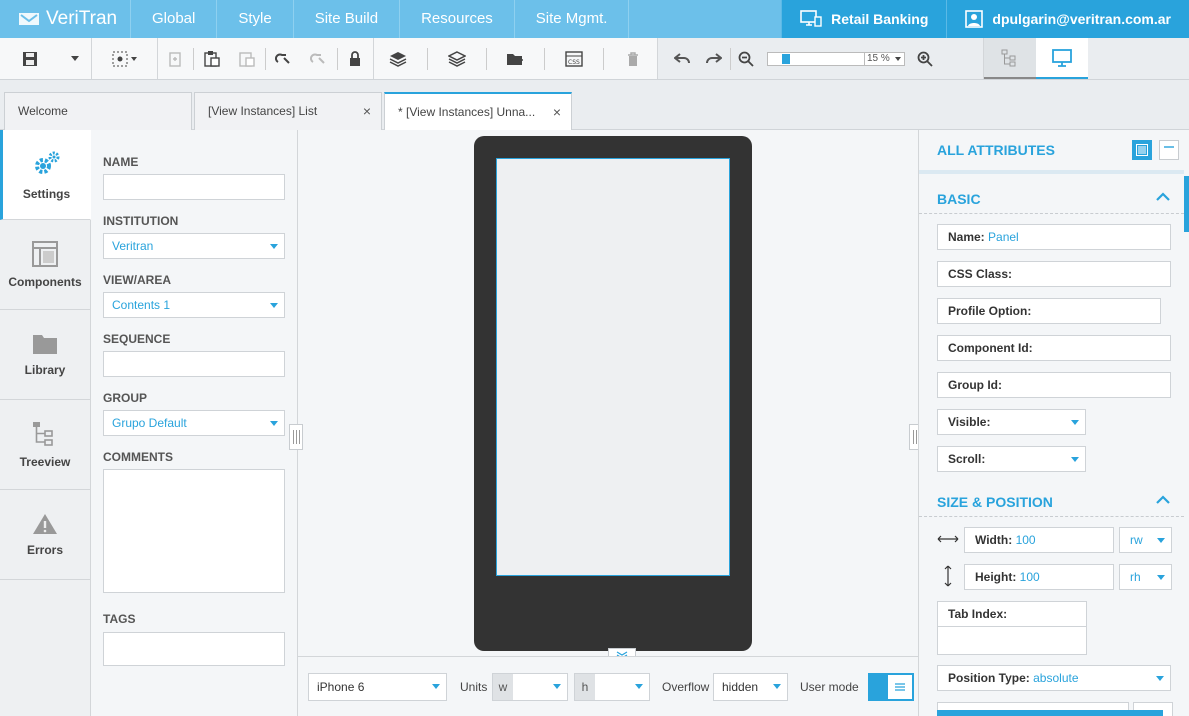  I want to click on sidebar-item-settings: Settings, so click(45, 175).